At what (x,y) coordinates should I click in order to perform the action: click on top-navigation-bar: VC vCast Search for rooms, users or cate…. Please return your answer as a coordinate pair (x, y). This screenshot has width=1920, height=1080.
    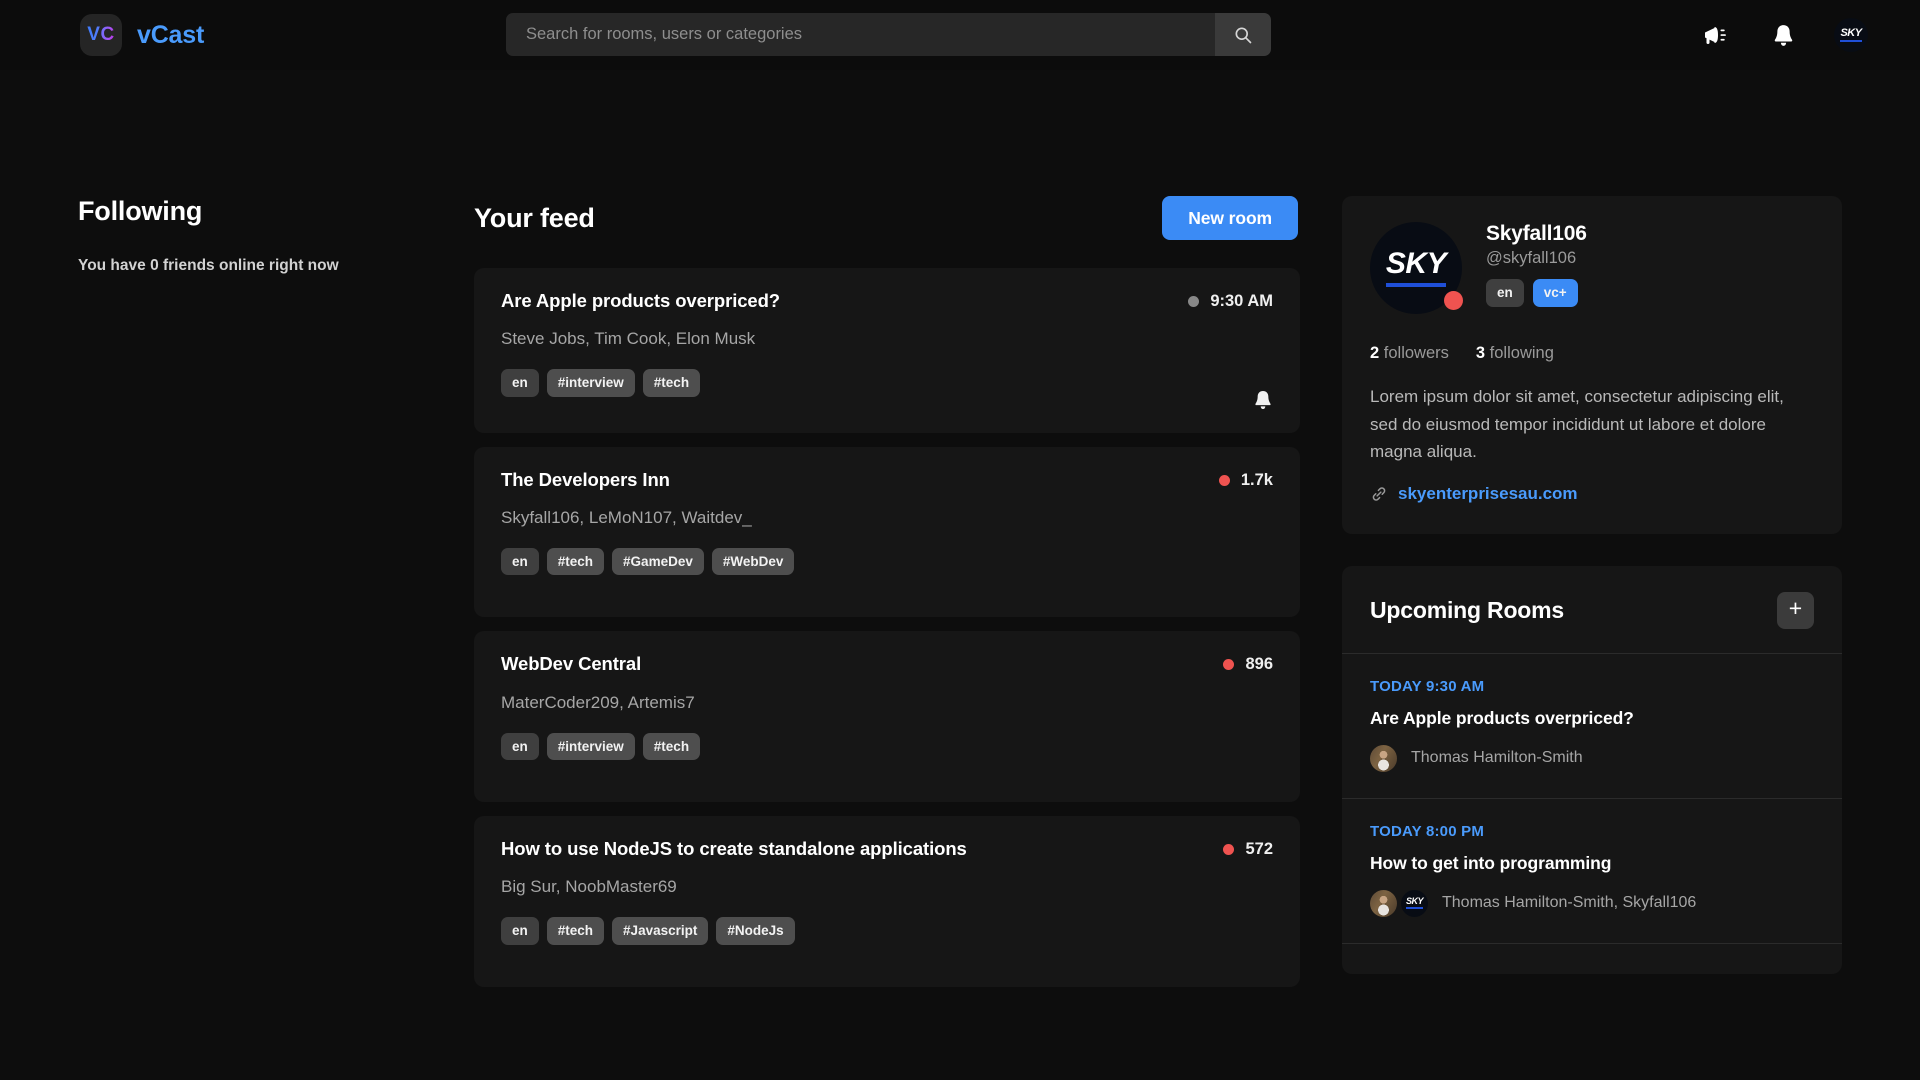
    Looking at the image, I should click on (960, 35).